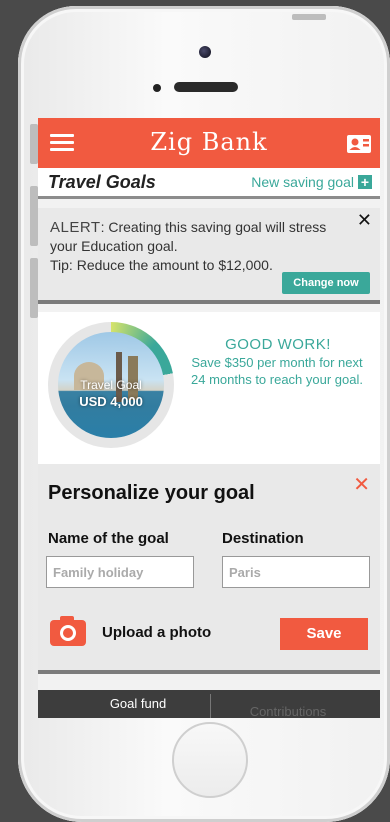  What do you see at coordinates (157, 88) in the screenshot?
I see `proximity-sensor` at bounding box center [157, 88].